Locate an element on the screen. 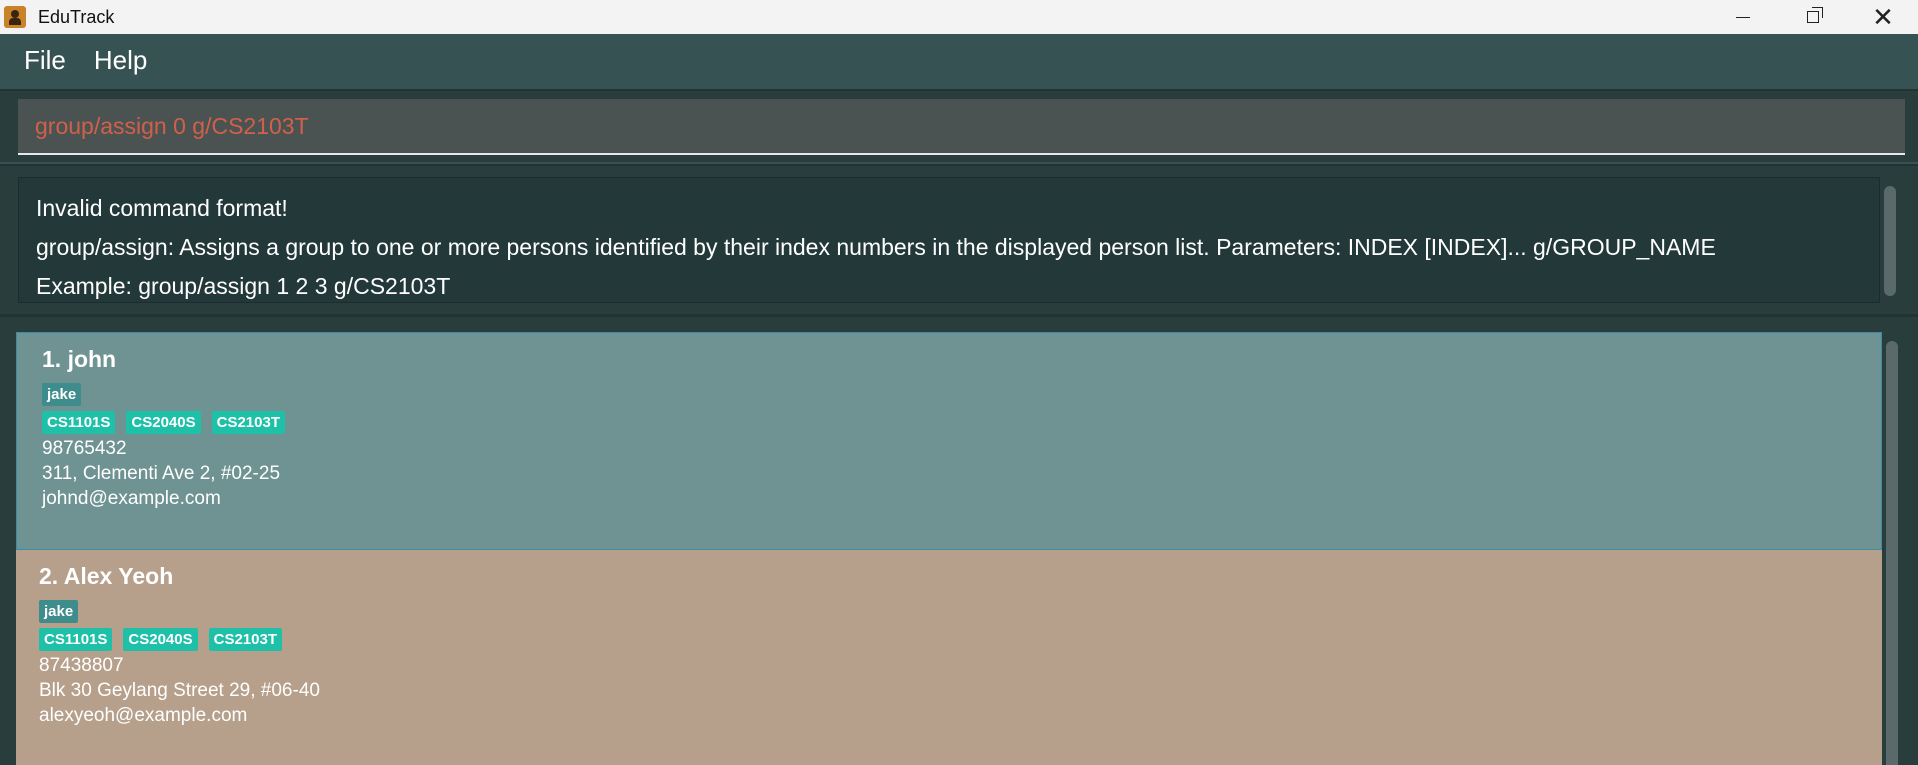  minimize-button is located at coordinates (1743, 17).